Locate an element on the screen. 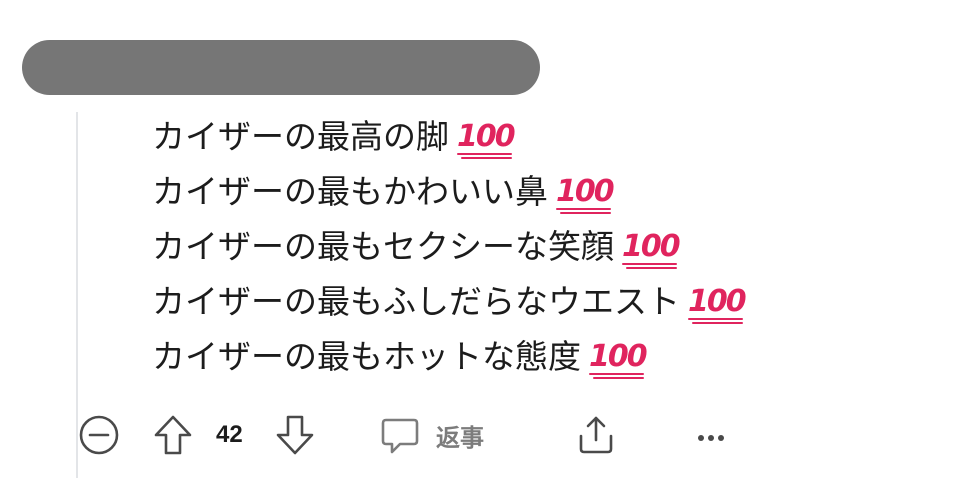 The image size is (976, 478). reply-button: 返事 is located at coordinates (432, 435).